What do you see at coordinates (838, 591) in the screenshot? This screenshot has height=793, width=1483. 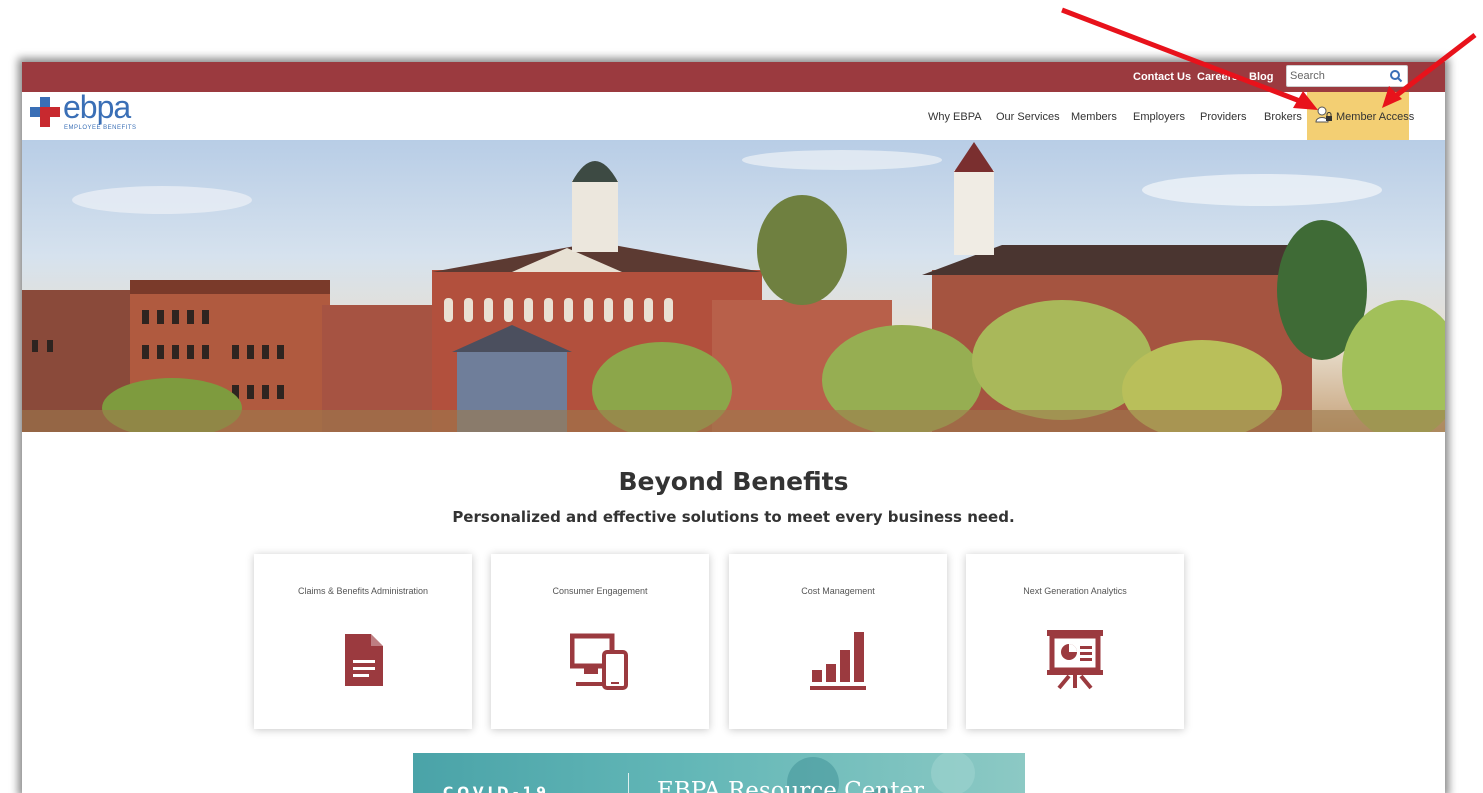 I see `service-card-title: Cost Management` at bounding box center [838, 591].